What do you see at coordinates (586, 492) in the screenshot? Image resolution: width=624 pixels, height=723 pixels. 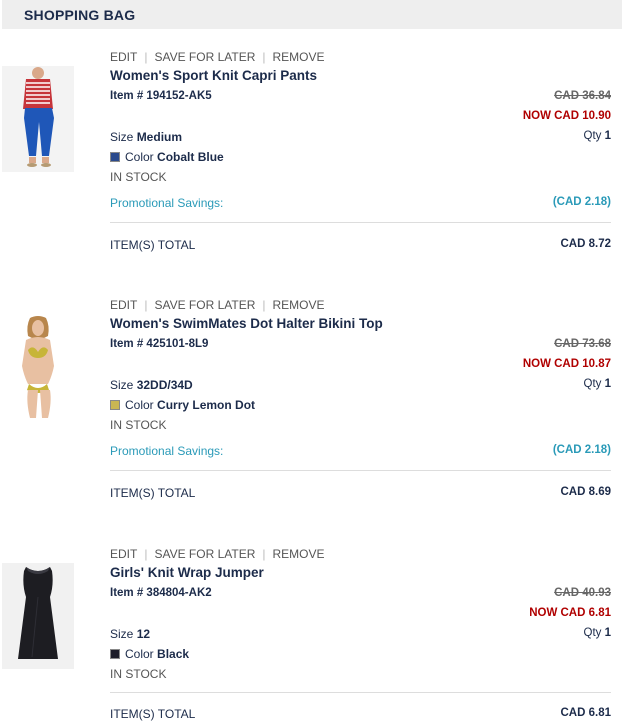 I see `item-total-value: CAD 8.69` at bounding box center [586, 492].